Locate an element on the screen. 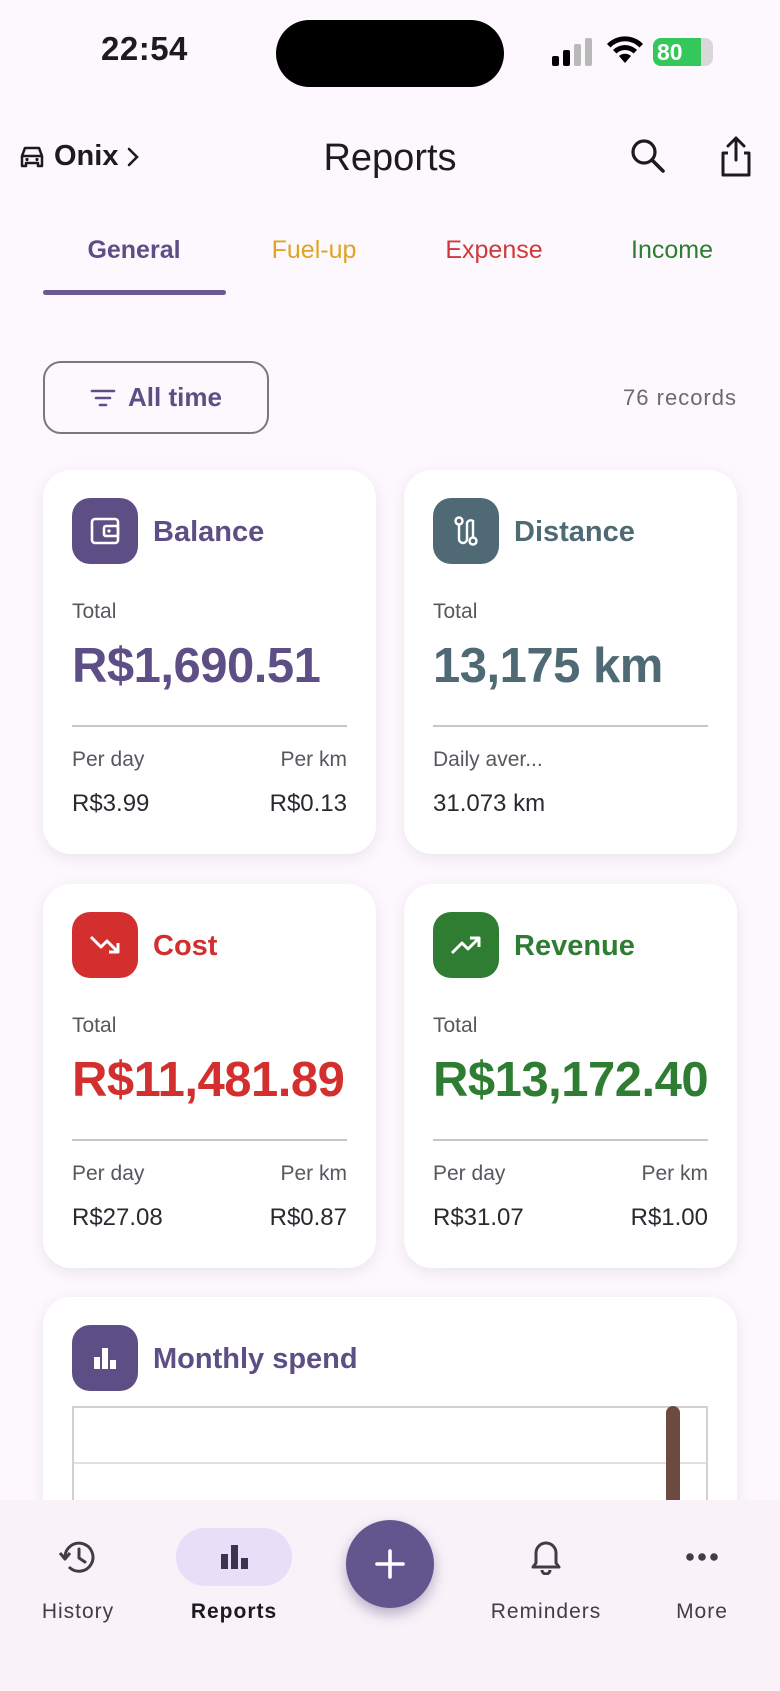  battery-icon: 80 is located at coordinates (683, 52).